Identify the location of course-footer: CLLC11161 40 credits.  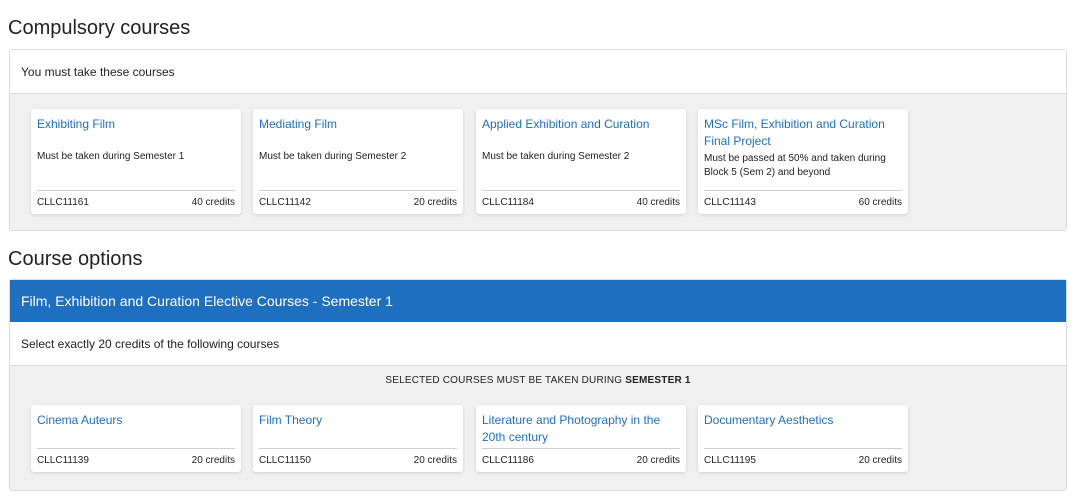
(136, 202).